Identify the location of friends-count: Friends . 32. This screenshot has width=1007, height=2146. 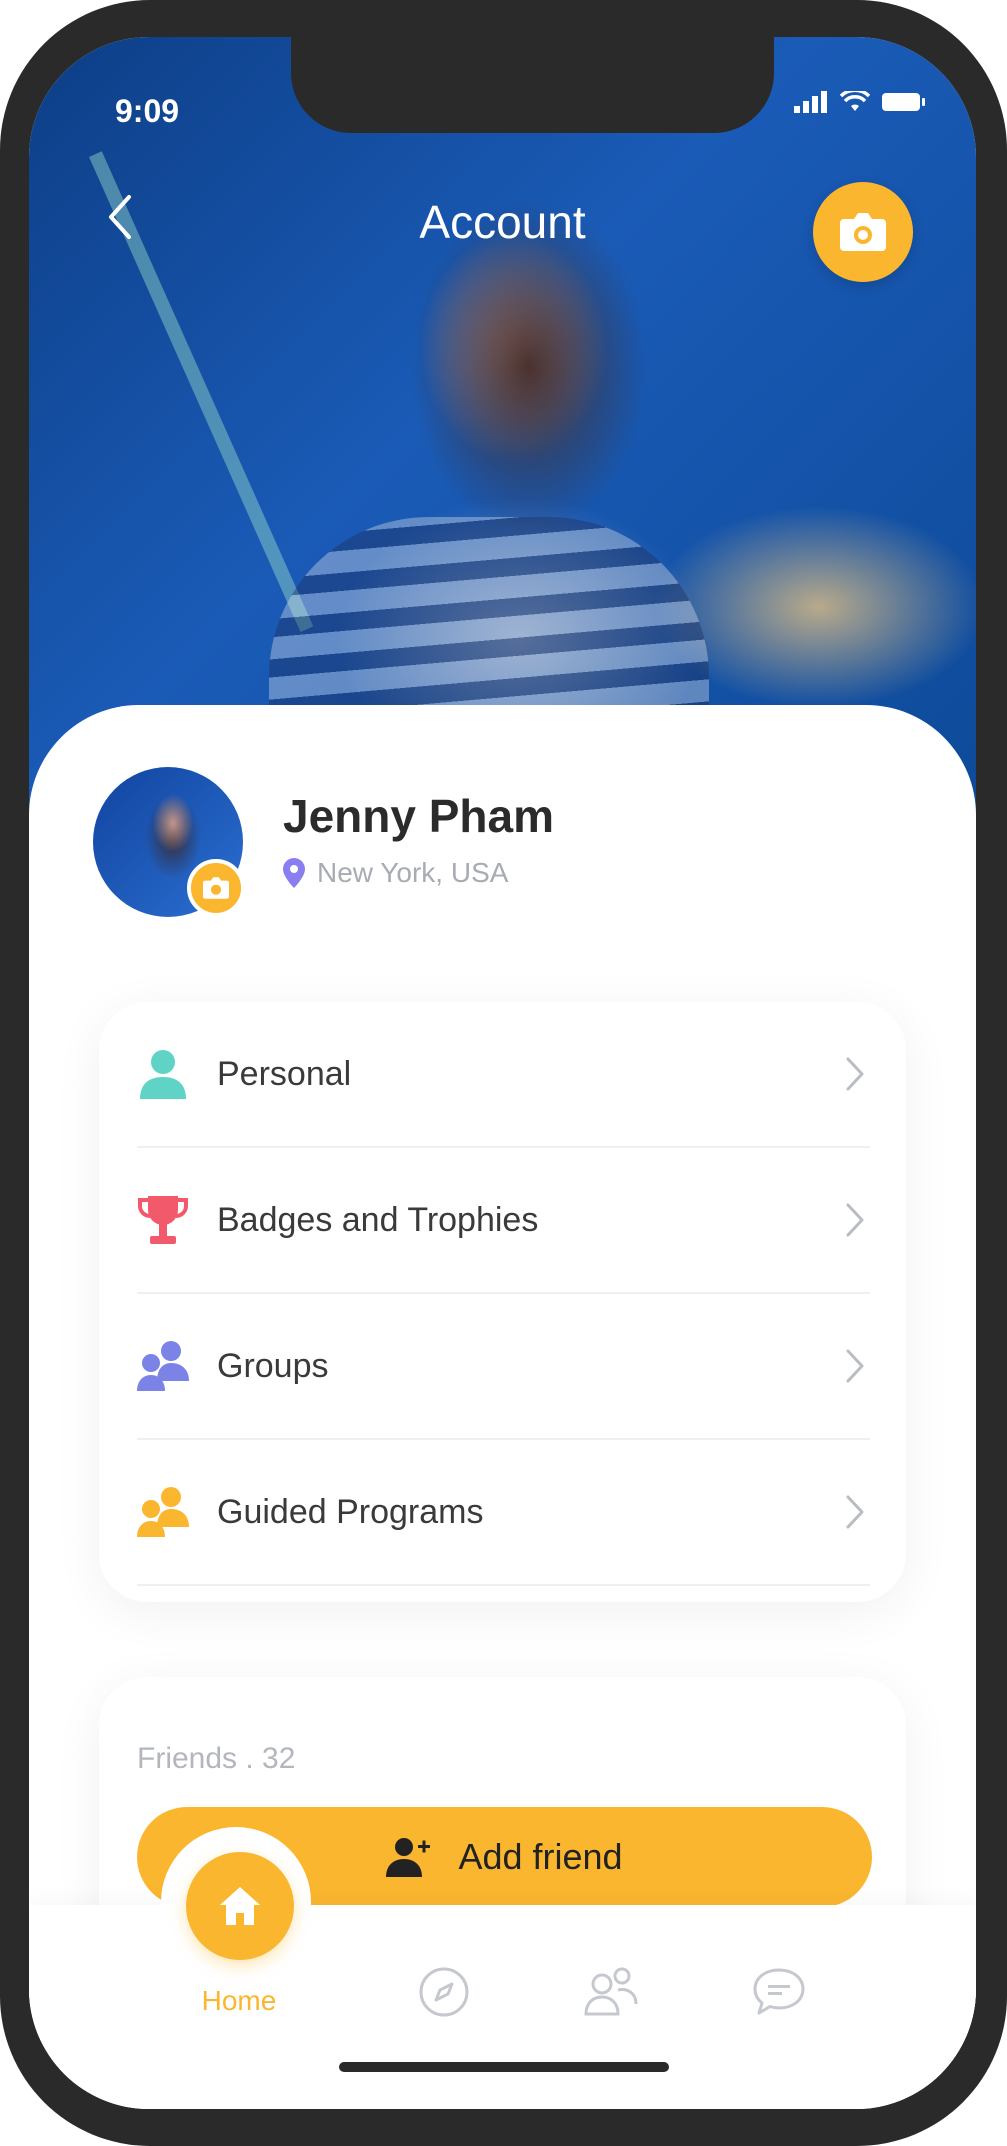
(216, 1758).